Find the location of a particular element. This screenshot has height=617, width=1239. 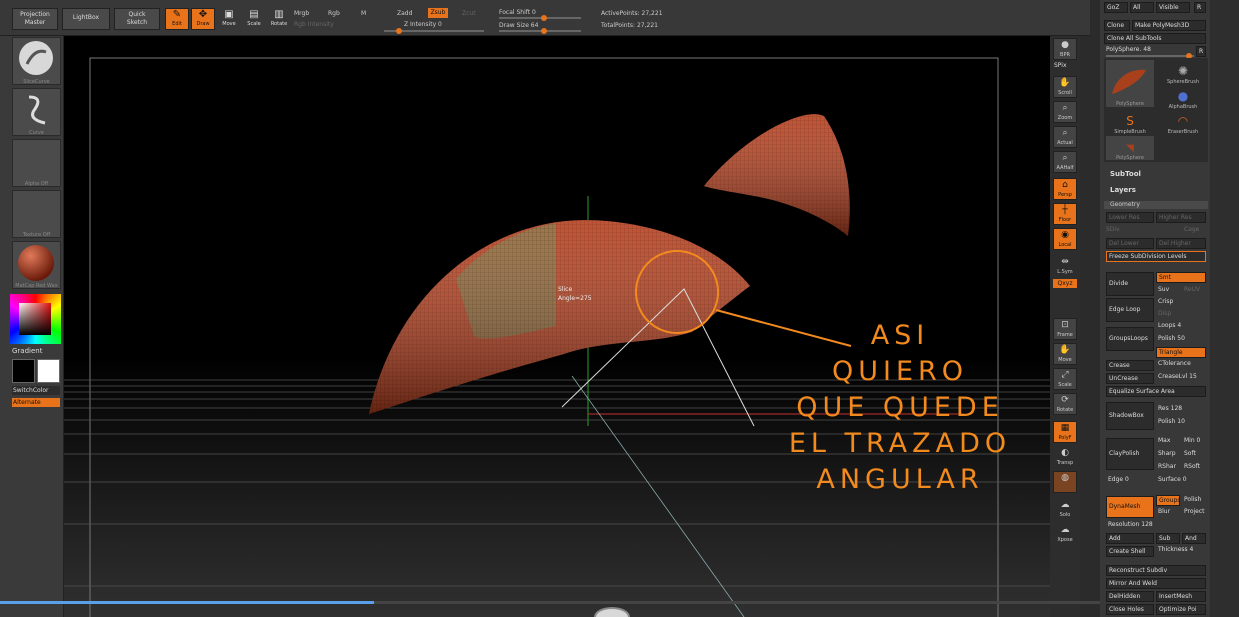

quick-sketch-button: Quick Sketch is located at coordinates (137, 19).